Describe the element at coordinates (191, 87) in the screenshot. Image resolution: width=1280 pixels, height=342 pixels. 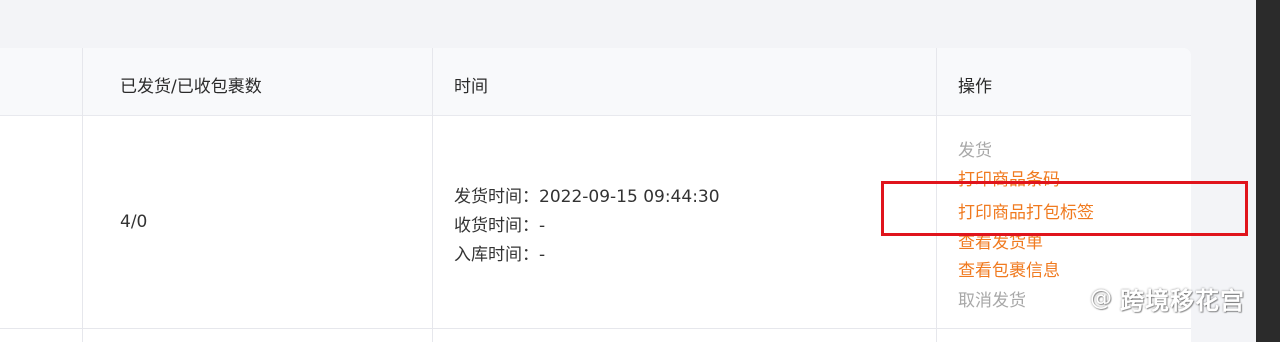
I see `header-shipped-received: 已发货/已收包裹数` at that location.